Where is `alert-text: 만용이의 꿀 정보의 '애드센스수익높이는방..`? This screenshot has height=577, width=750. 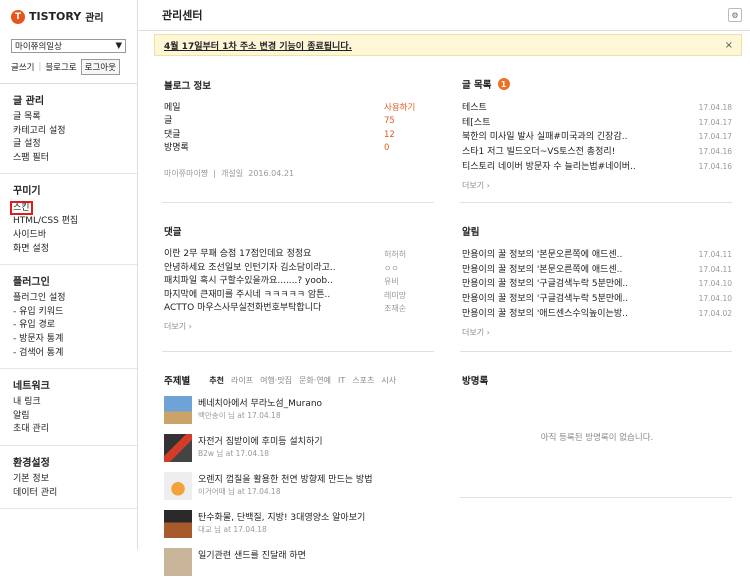 alert-text: 만용이의 꿀 정보의 '애드센스수익높이는방.. is located at coordinates (545, 314).